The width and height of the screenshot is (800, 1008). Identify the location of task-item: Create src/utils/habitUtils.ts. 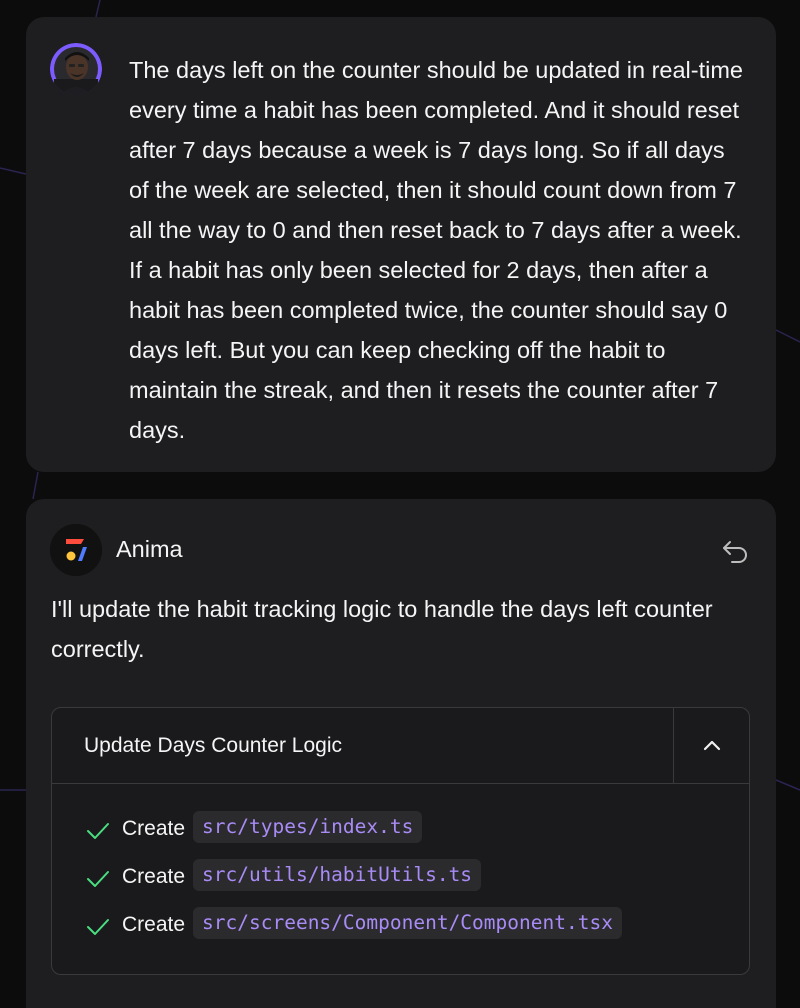
(353, 884).